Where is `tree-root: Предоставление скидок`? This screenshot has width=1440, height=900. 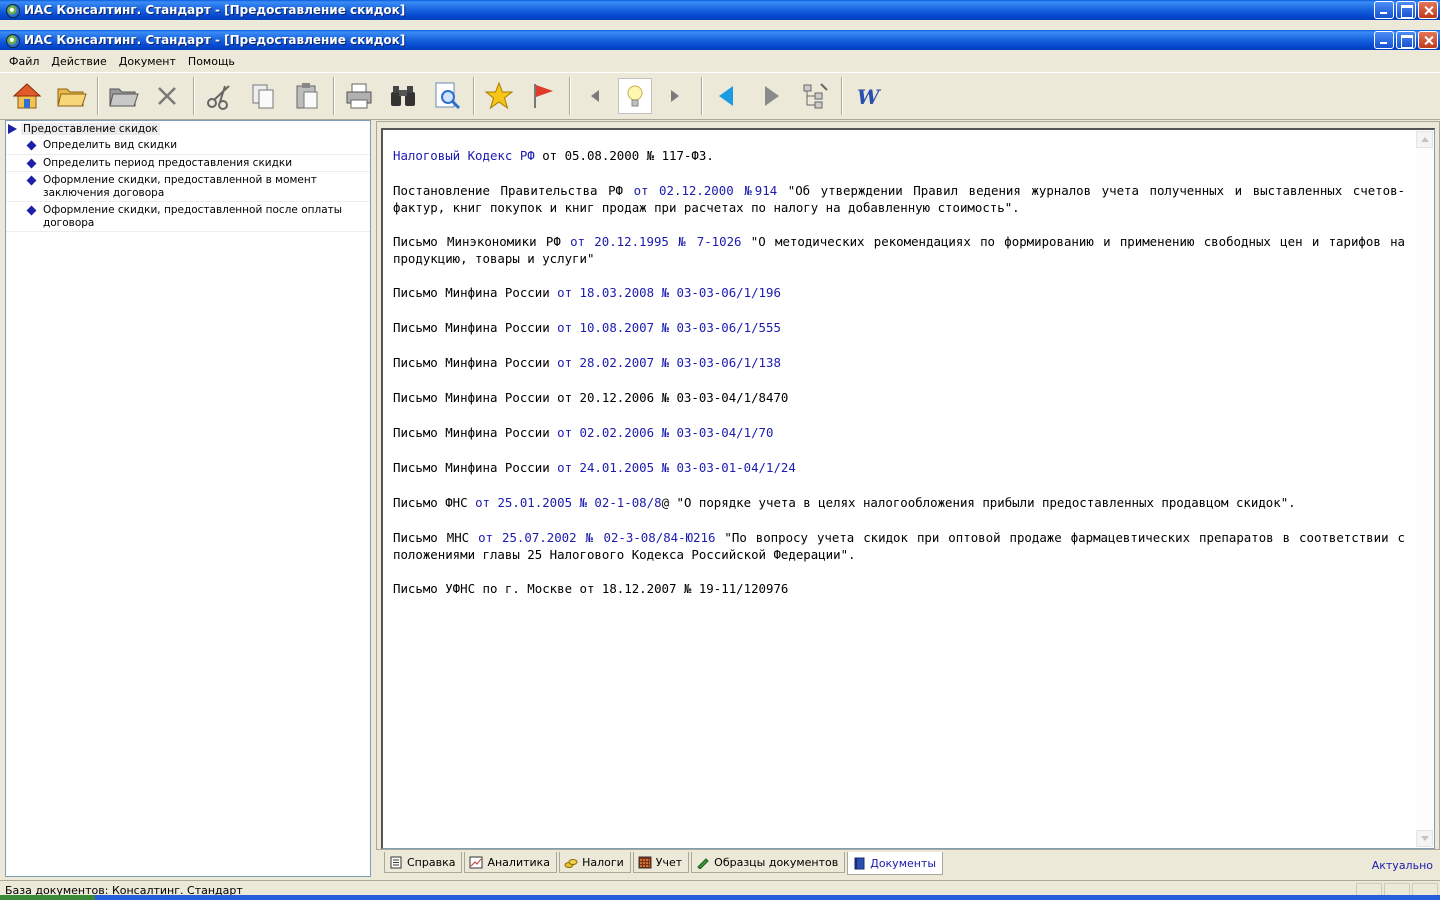
tree-root: Предоставление скидок is located at coordinates (188, 129).